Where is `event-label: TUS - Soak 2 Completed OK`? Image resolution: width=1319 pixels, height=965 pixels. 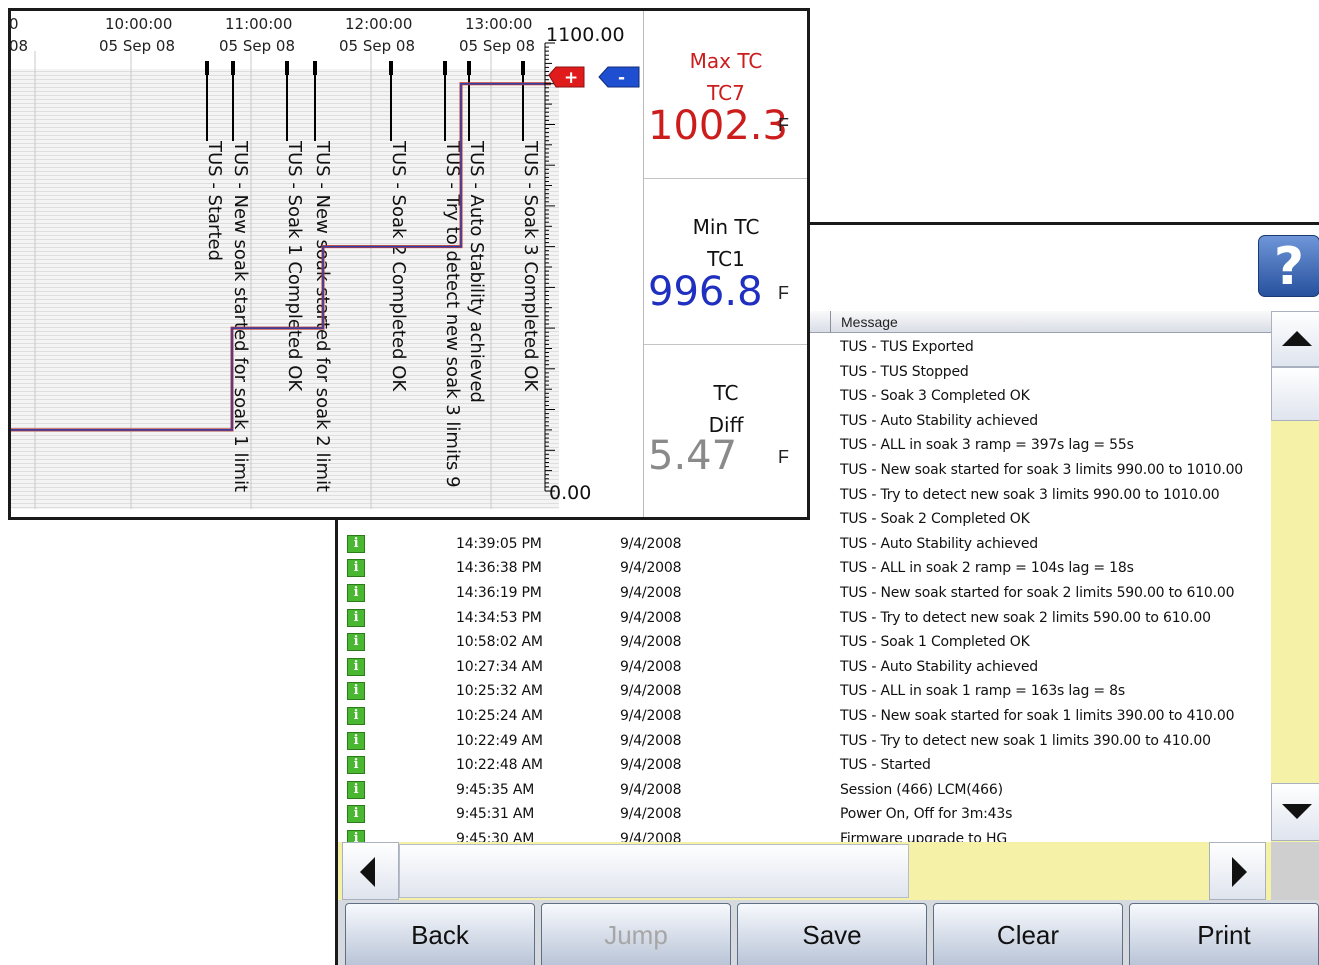
event-label: TUS - Soak 2 Completed OK is located at coordinates (398, 266).